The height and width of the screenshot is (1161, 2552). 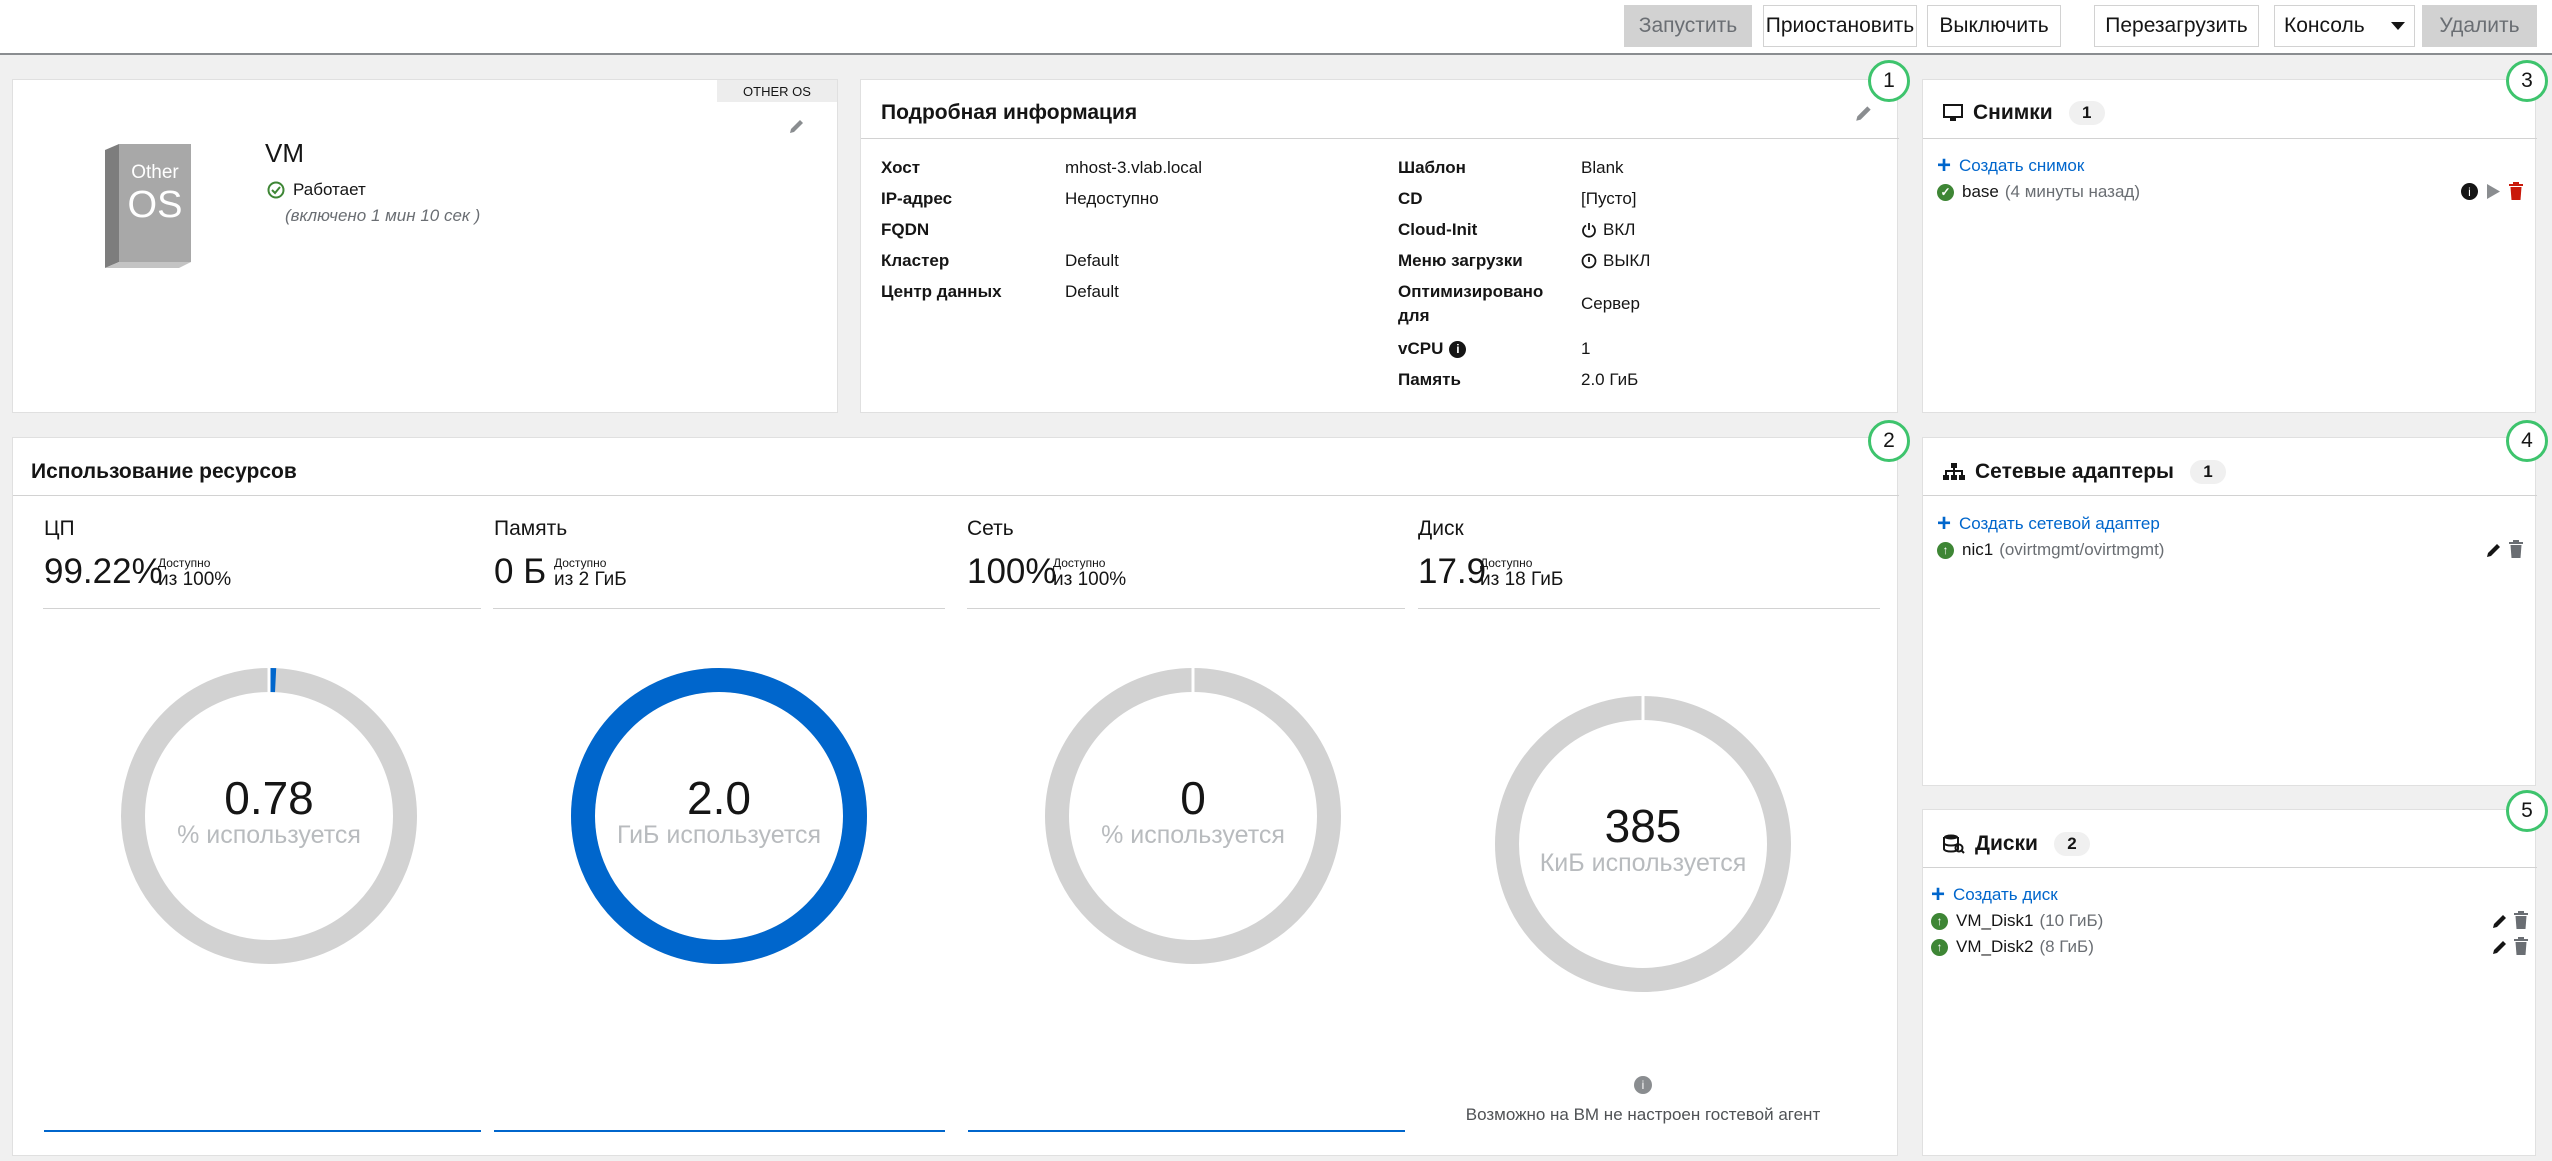 I want to click on nics-header: Сетевые адаптеры 1, so click(x=2084, y=472).